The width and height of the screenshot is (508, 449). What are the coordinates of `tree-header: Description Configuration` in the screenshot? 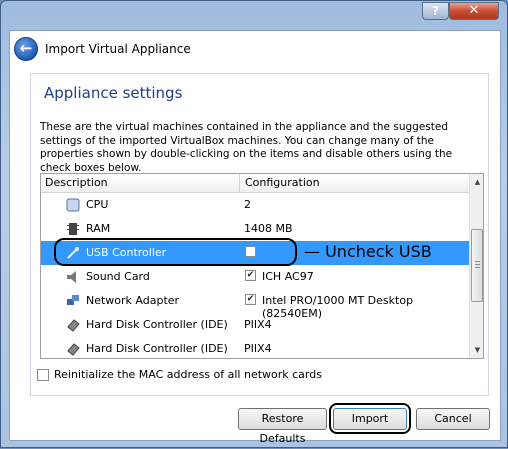 It's located at (255, 183).